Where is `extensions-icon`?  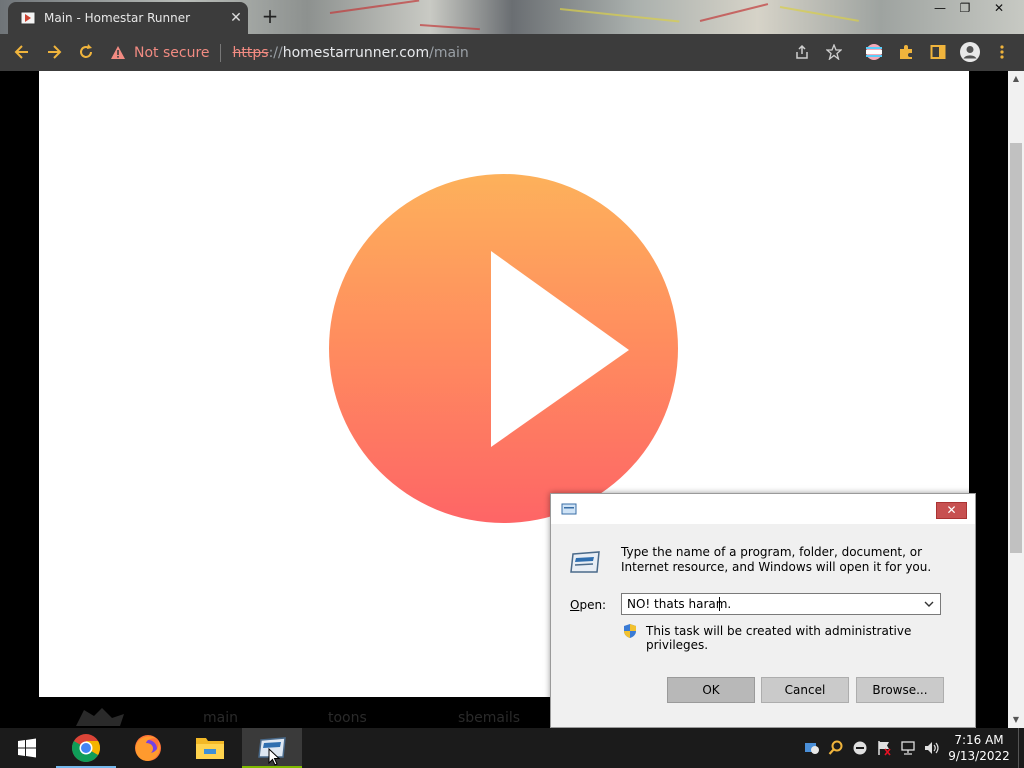 extensions-icon is located at coordinates (906, 52).